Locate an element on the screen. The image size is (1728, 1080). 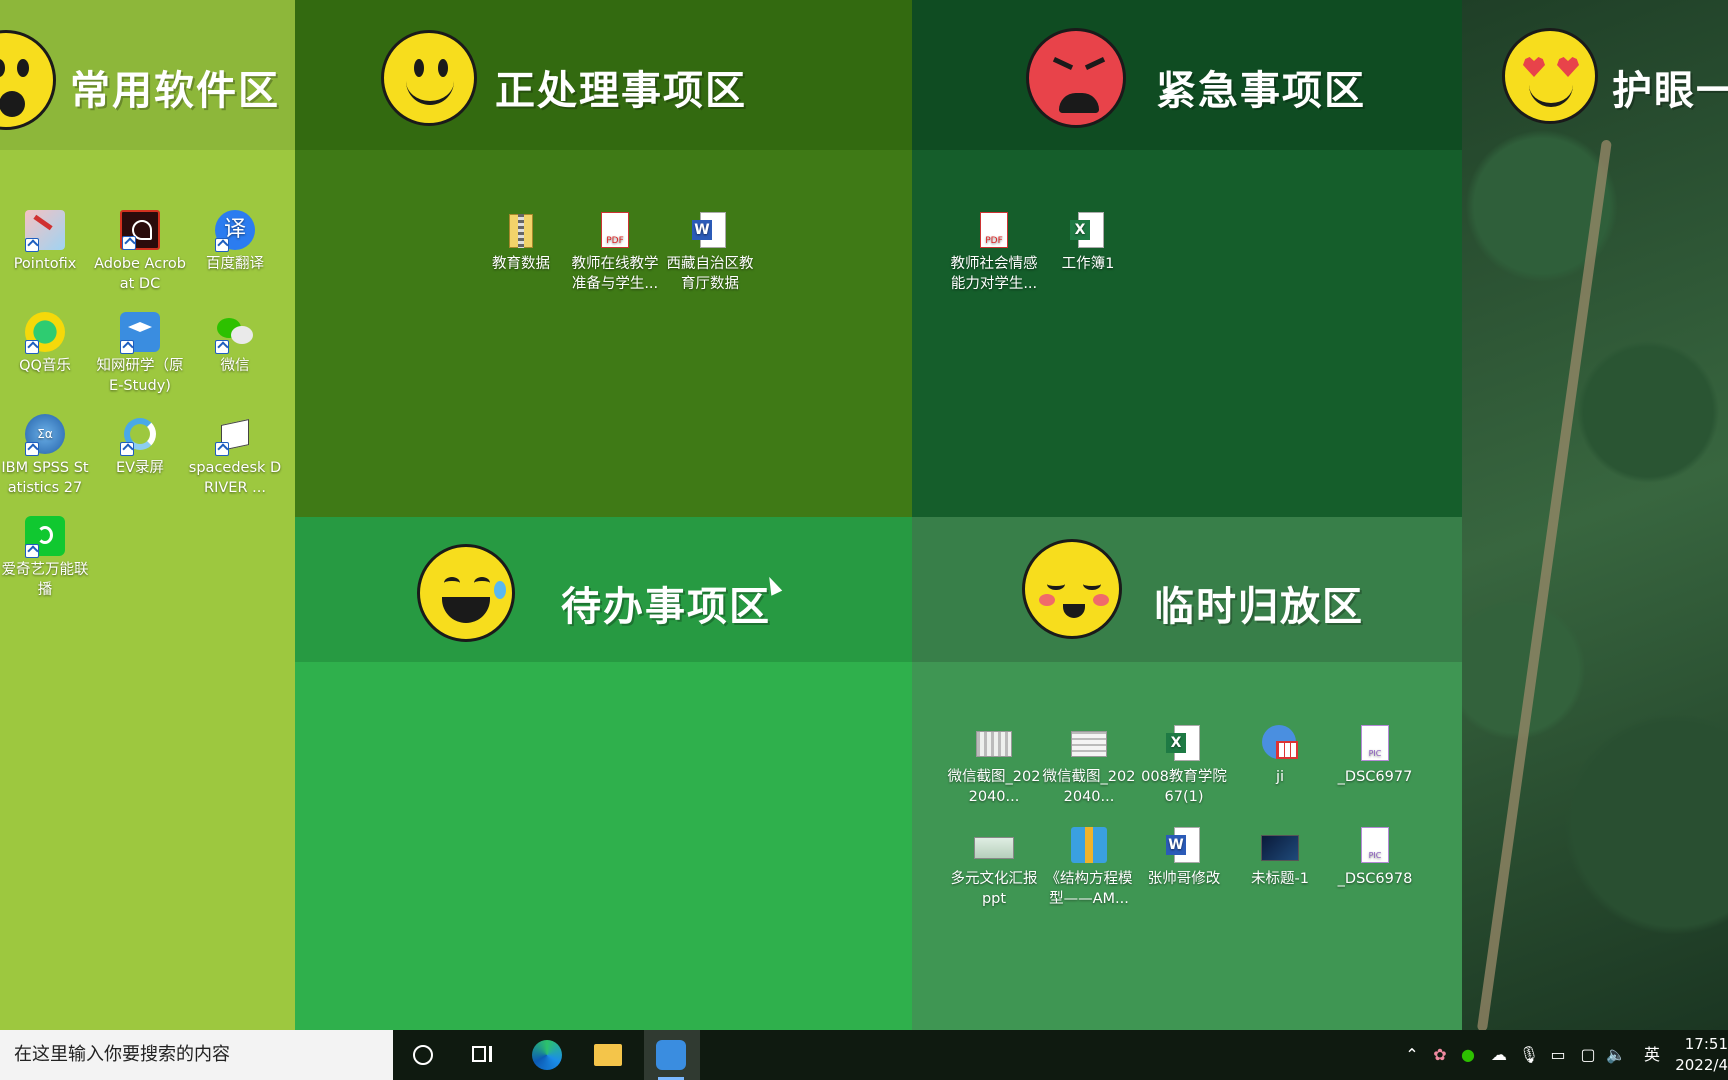
desktop-icon-qq-music: QQ音乐 is located at coordinates (46, 344).